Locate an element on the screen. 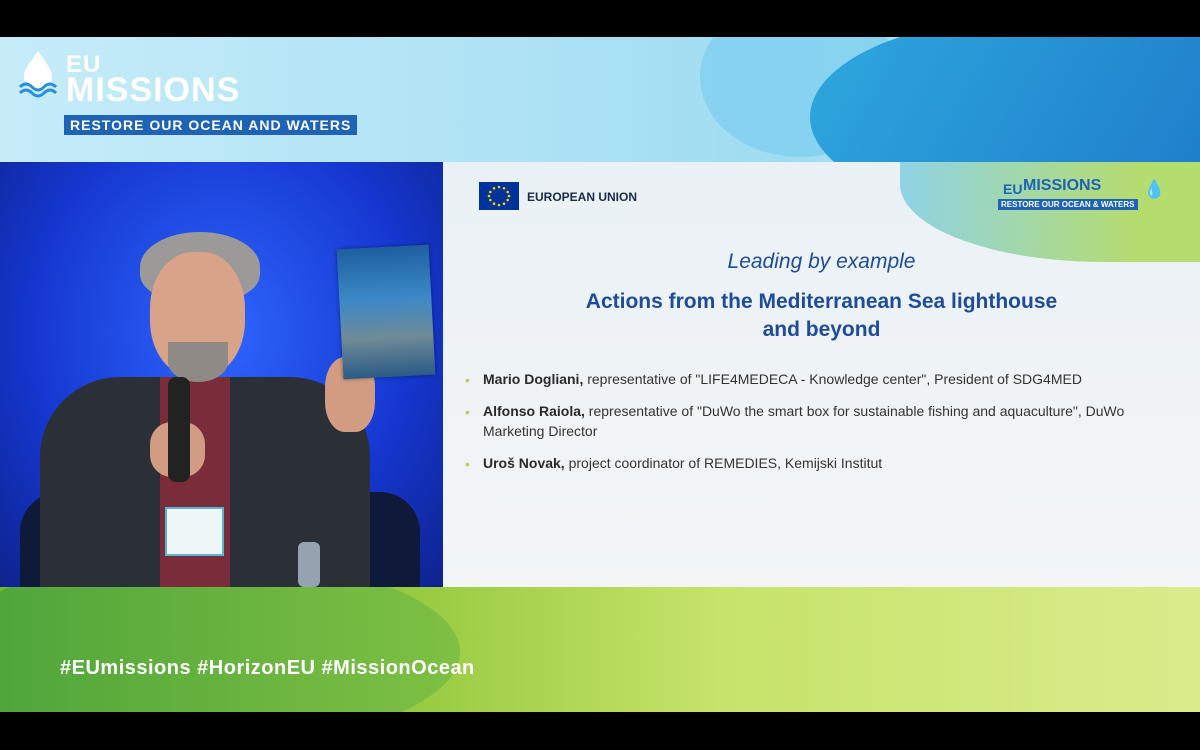 This screenshot has height=750, width=1200. slide-title-line: and beyond is located at coordinates (821, 329).